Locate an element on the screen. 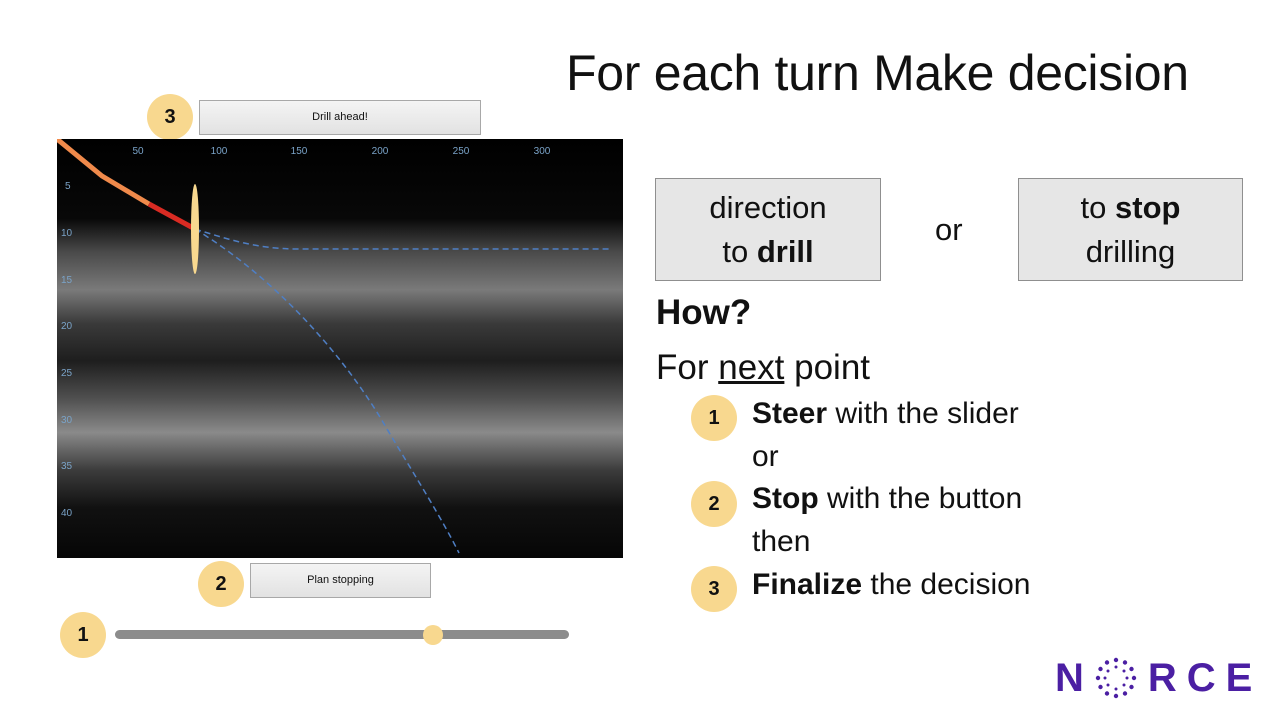  x-tick: 250 is located at coordinates (461, 151).